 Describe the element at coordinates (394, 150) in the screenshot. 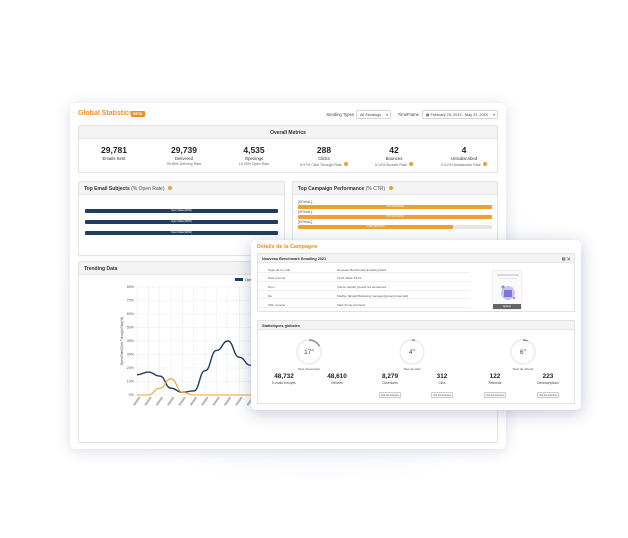

I see `metric-value: 42` at that location.